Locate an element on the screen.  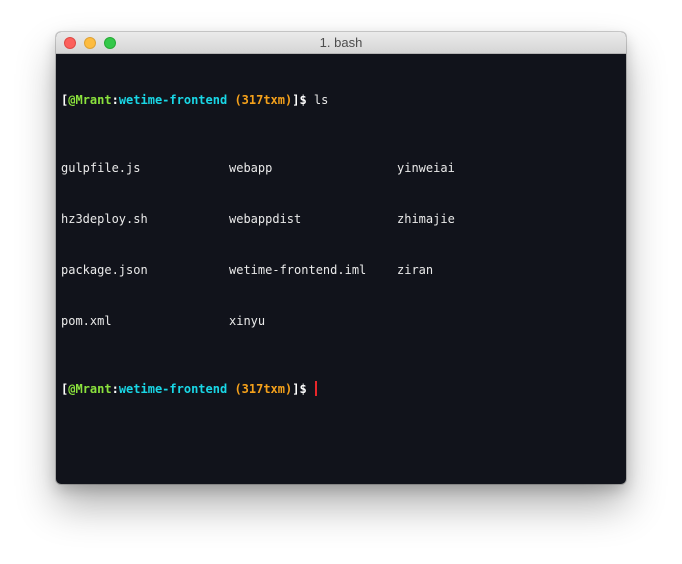
ls-entry: webapp is located at coordinates (251, 168).